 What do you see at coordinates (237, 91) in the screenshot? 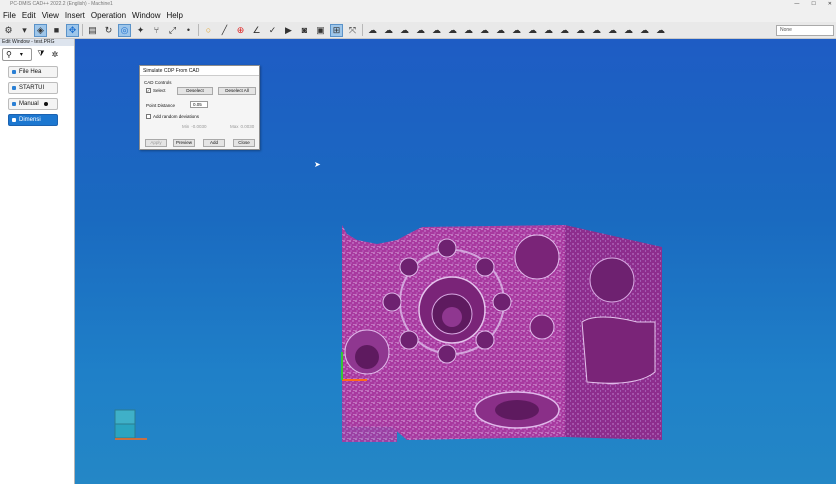
I see `deselect-all-button: Deselect All` at bounding box center [237, 91].